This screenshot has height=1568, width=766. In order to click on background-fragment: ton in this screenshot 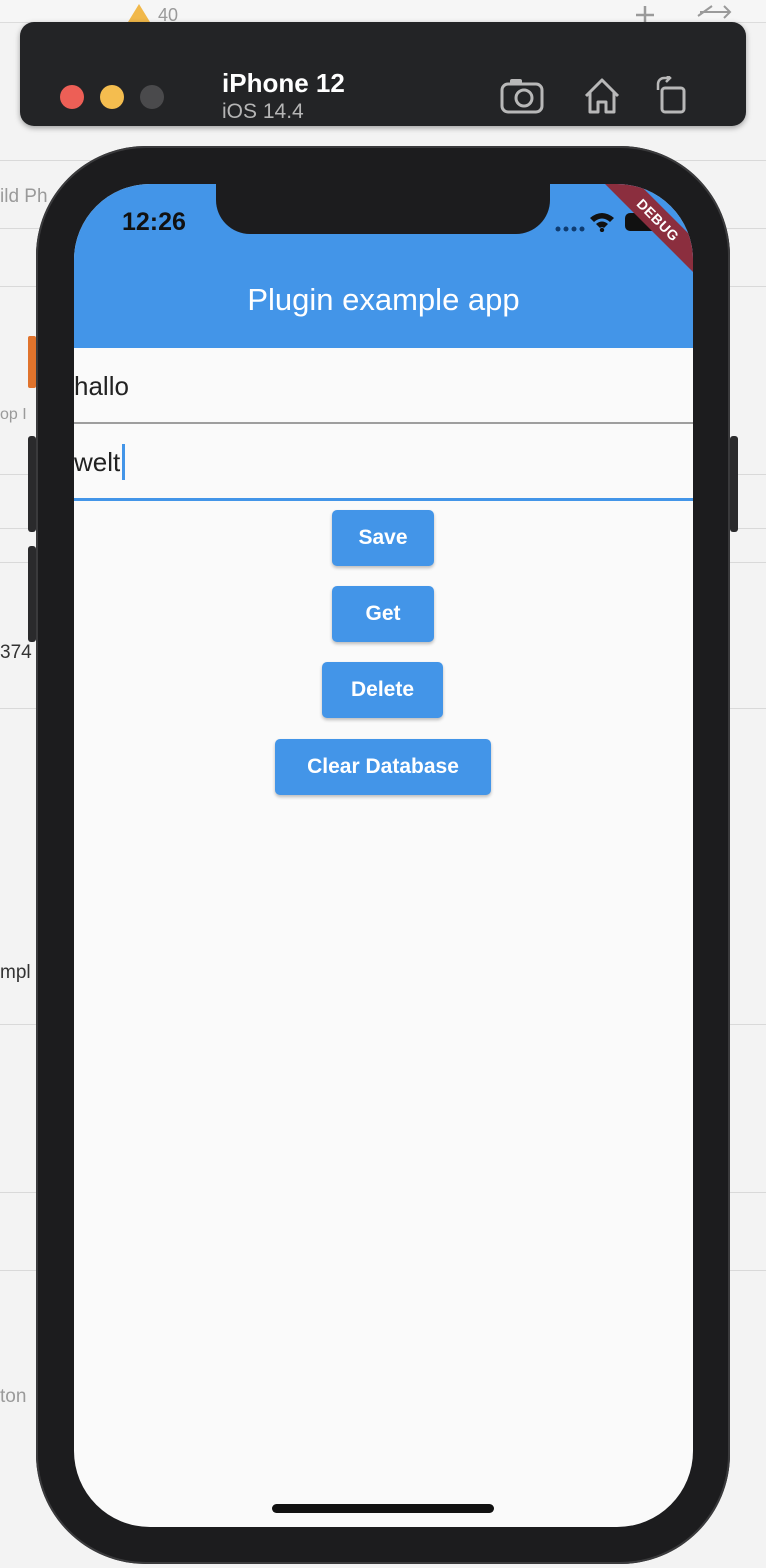, I will do `click(13, 1396)`.